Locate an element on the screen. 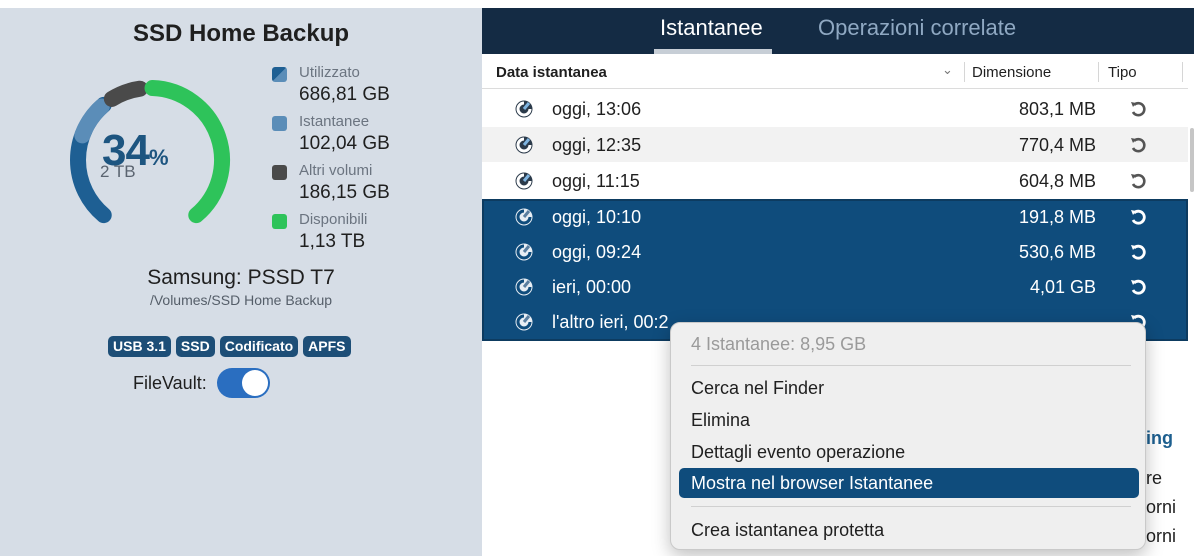 The image size is (1194, 556). table-row-selected: oggi, 10:10 191,8 MB is located at coordinates (835, 216).